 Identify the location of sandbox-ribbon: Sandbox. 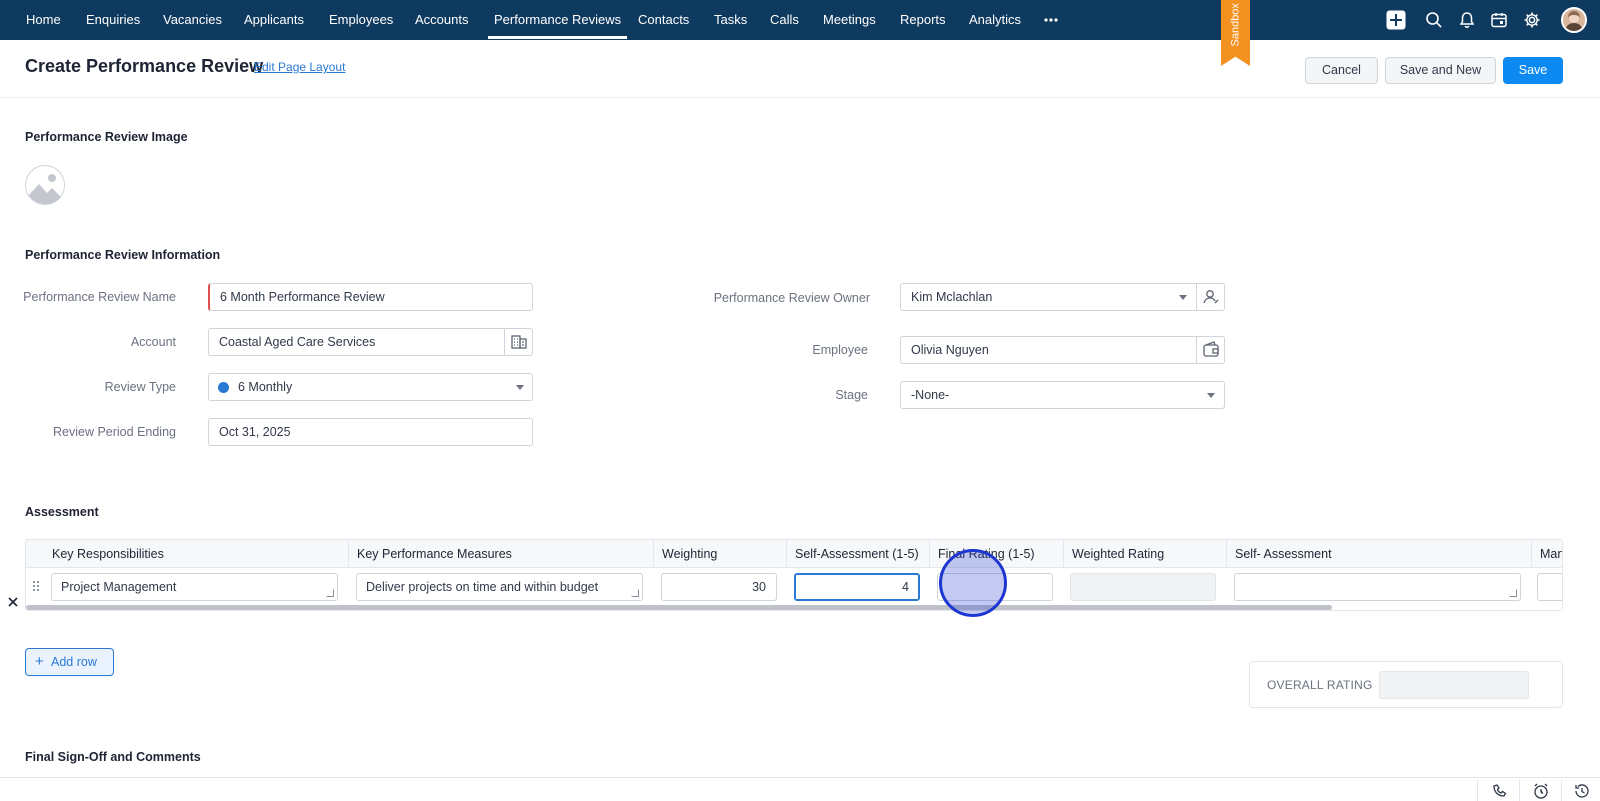
(1235, 33).